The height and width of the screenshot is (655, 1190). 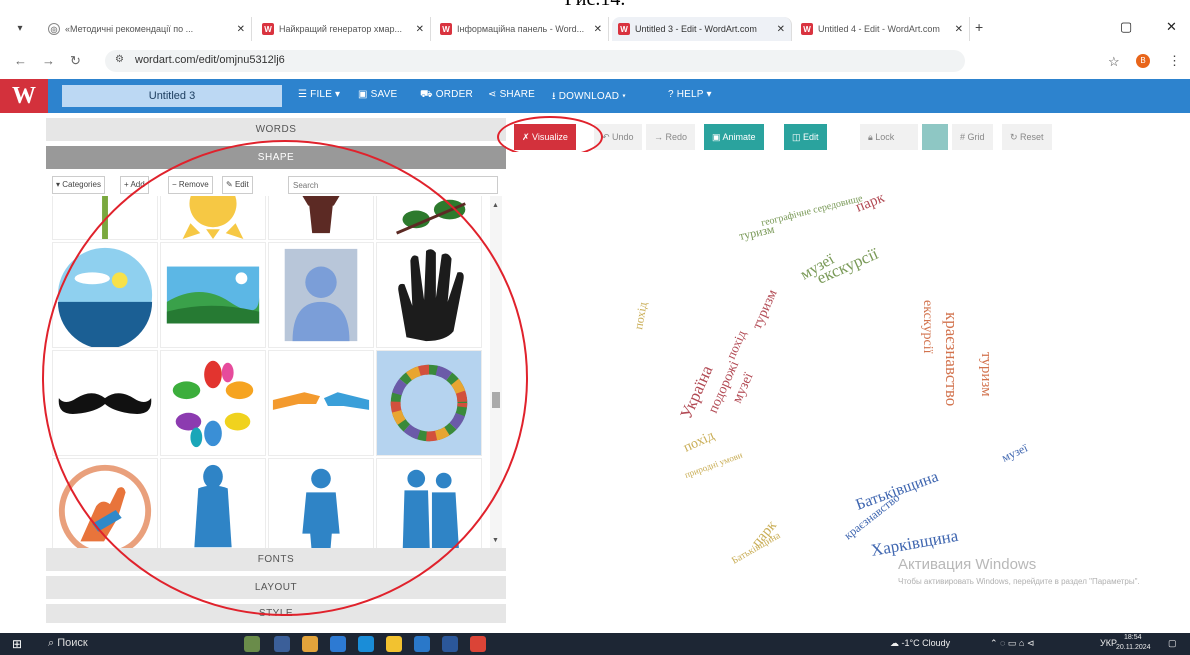 What do you see at coordinates (690, 94) in the screenshot?
I see `help-menu: ? HELP ▾` at bounding box center [690, 94].